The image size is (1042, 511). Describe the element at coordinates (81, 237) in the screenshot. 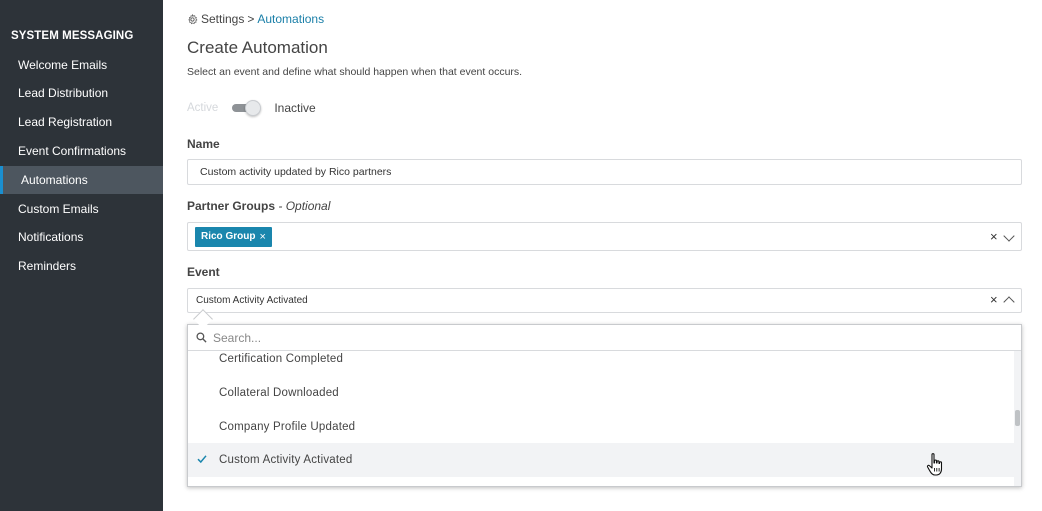

I see `sidebar-item-notifications: Notifications` at that location.